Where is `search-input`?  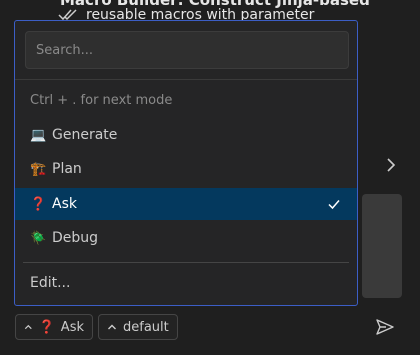 search-input is located at coordinates (187, 50).